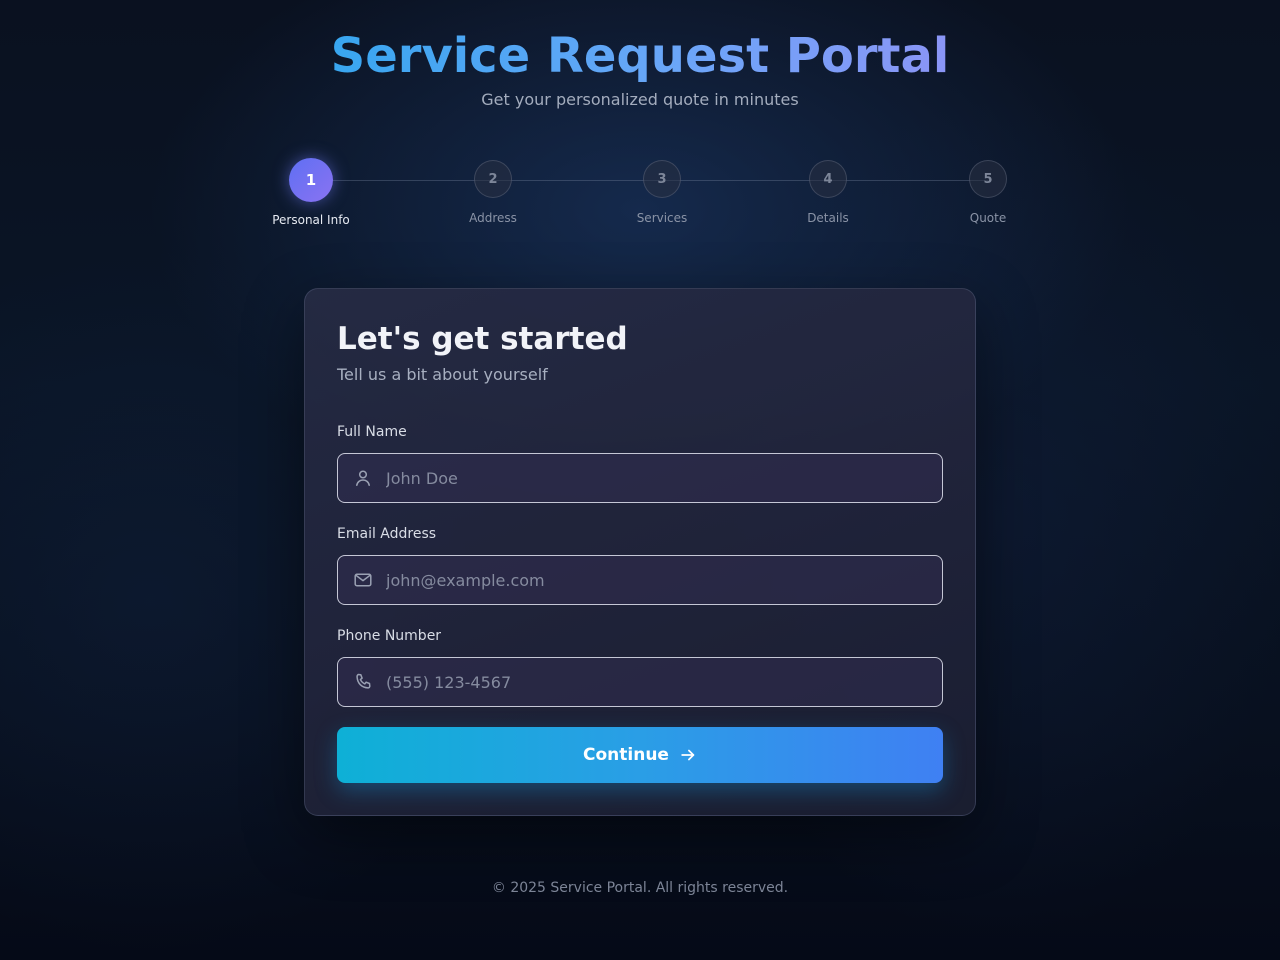 This screenshot has width=1280, height=960. What do you see at coordinates (363, 478) in the screenshot?
I see `user-icon` at bounding box center [363, 478].